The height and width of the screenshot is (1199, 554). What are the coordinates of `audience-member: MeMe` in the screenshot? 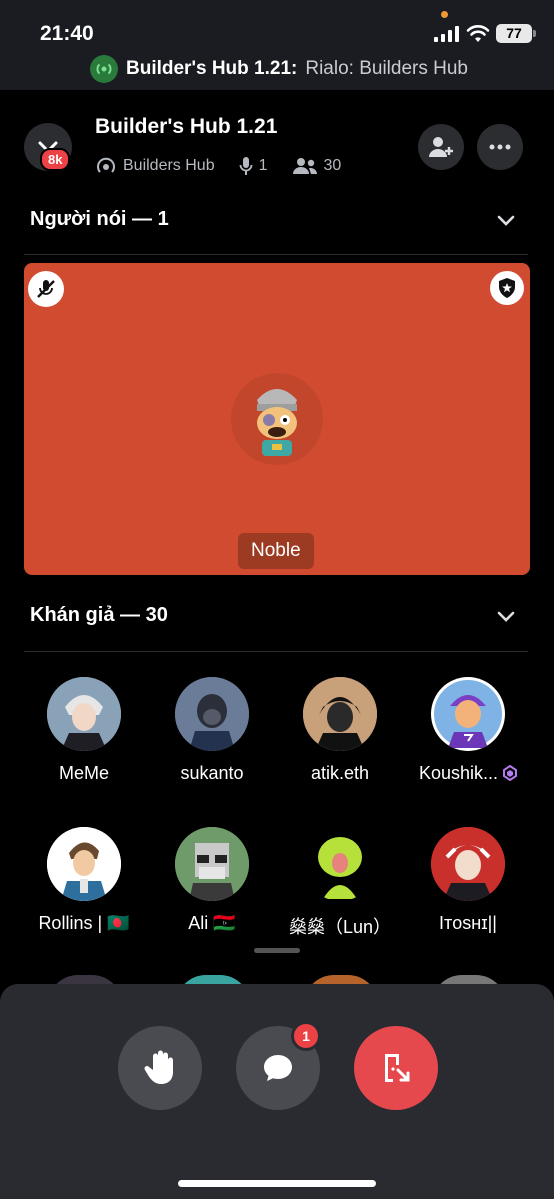 It's located at (84, 730).